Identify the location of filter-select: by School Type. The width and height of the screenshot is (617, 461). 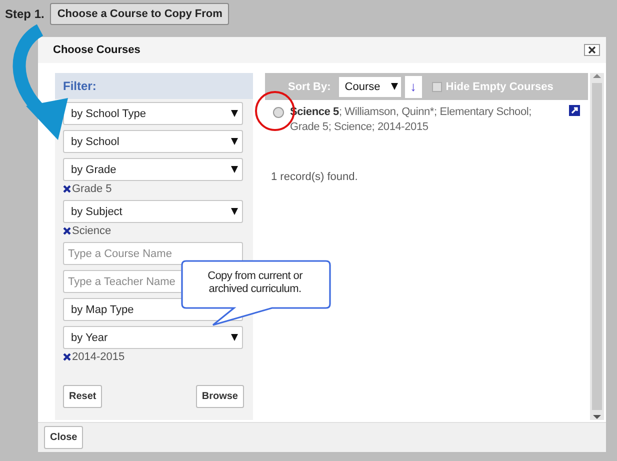
(153, 113).